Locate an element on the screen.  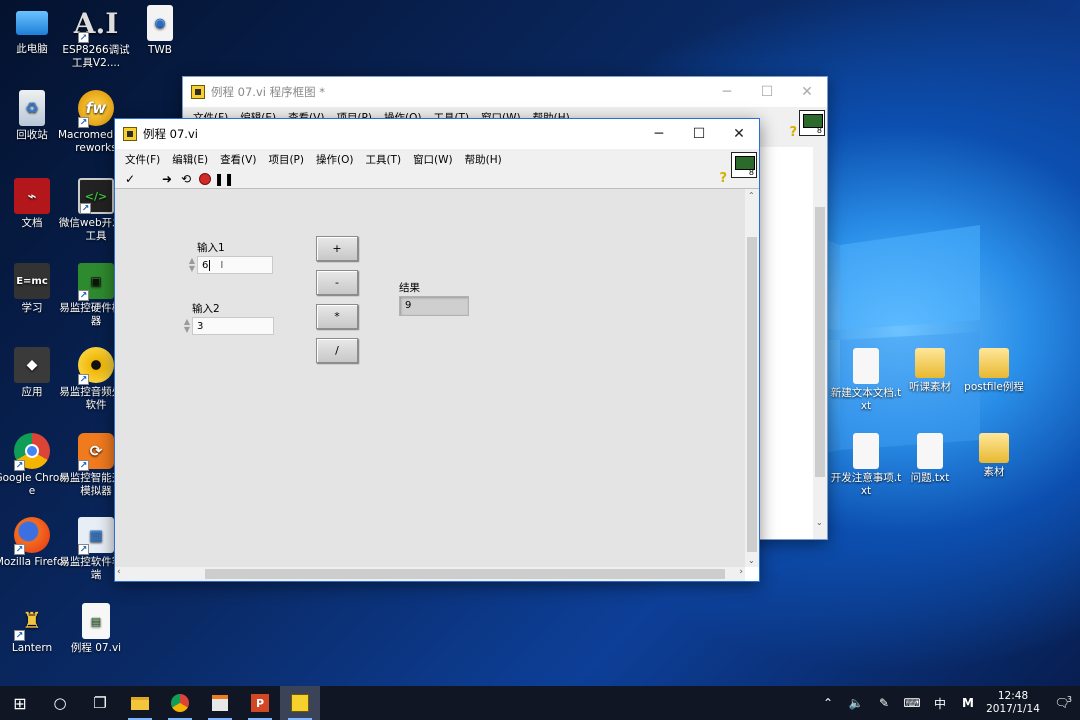
abort-icon is located at coordinates (205, 179).